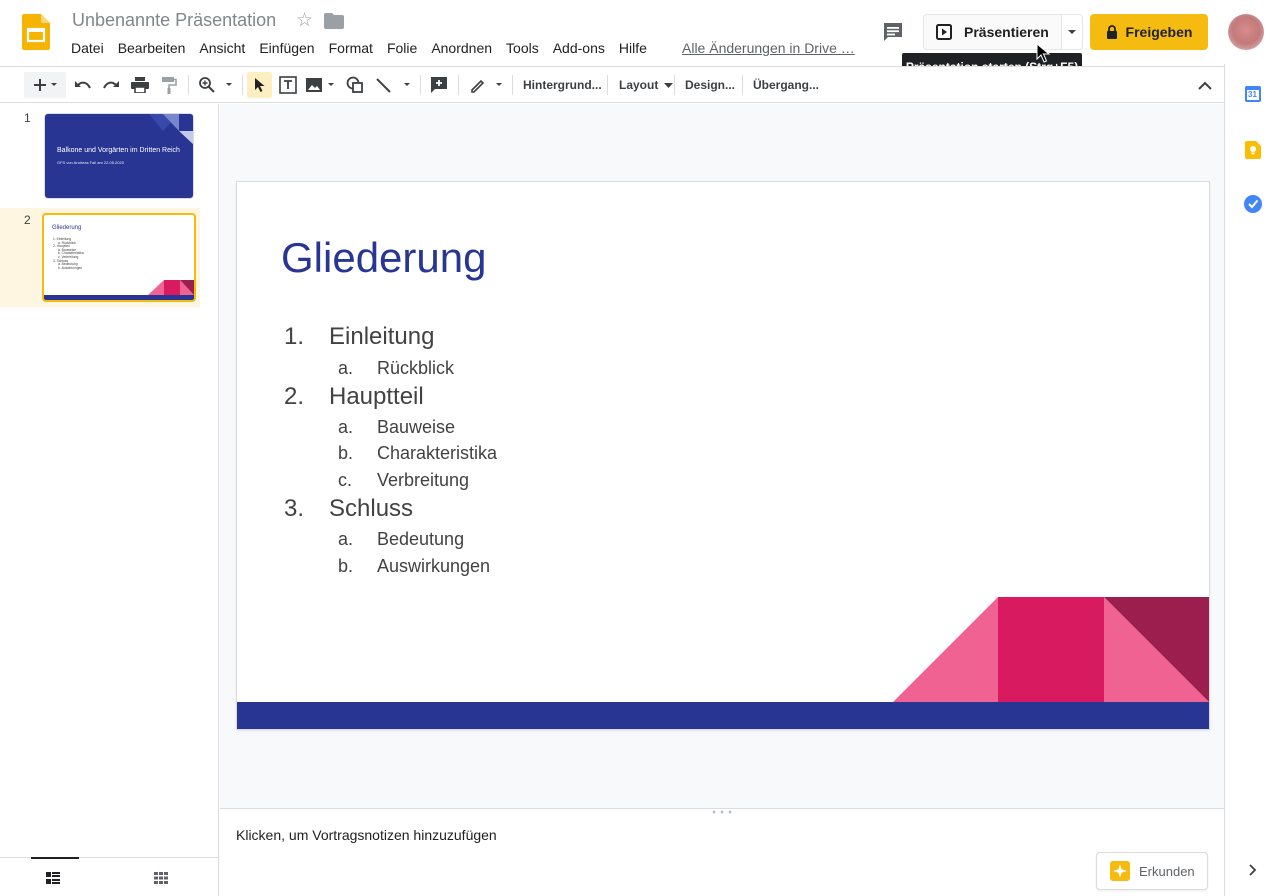  I want to click on insert-comment-button, so click(439, 85).